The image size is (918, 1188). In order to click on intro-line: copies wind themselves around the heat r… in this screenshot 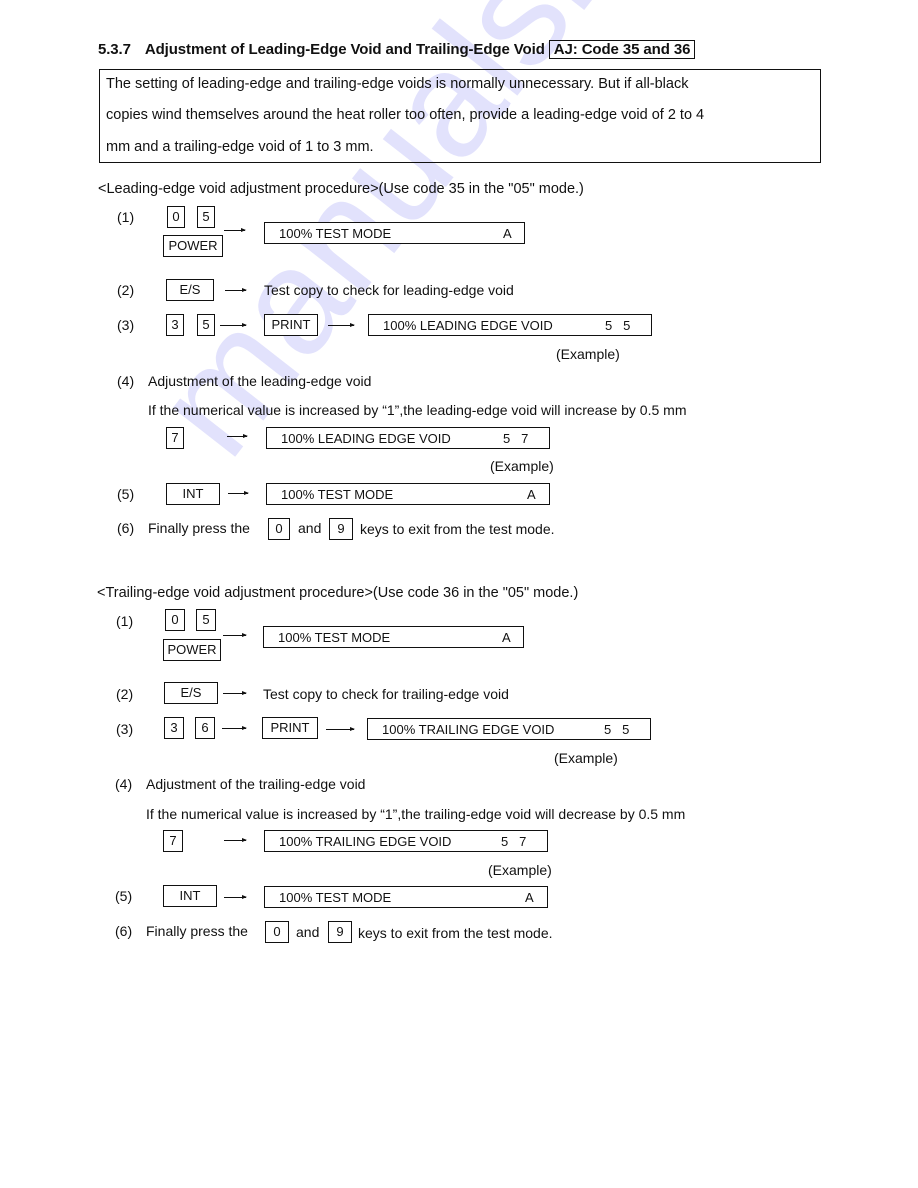, I will do `click(405, 115)`.